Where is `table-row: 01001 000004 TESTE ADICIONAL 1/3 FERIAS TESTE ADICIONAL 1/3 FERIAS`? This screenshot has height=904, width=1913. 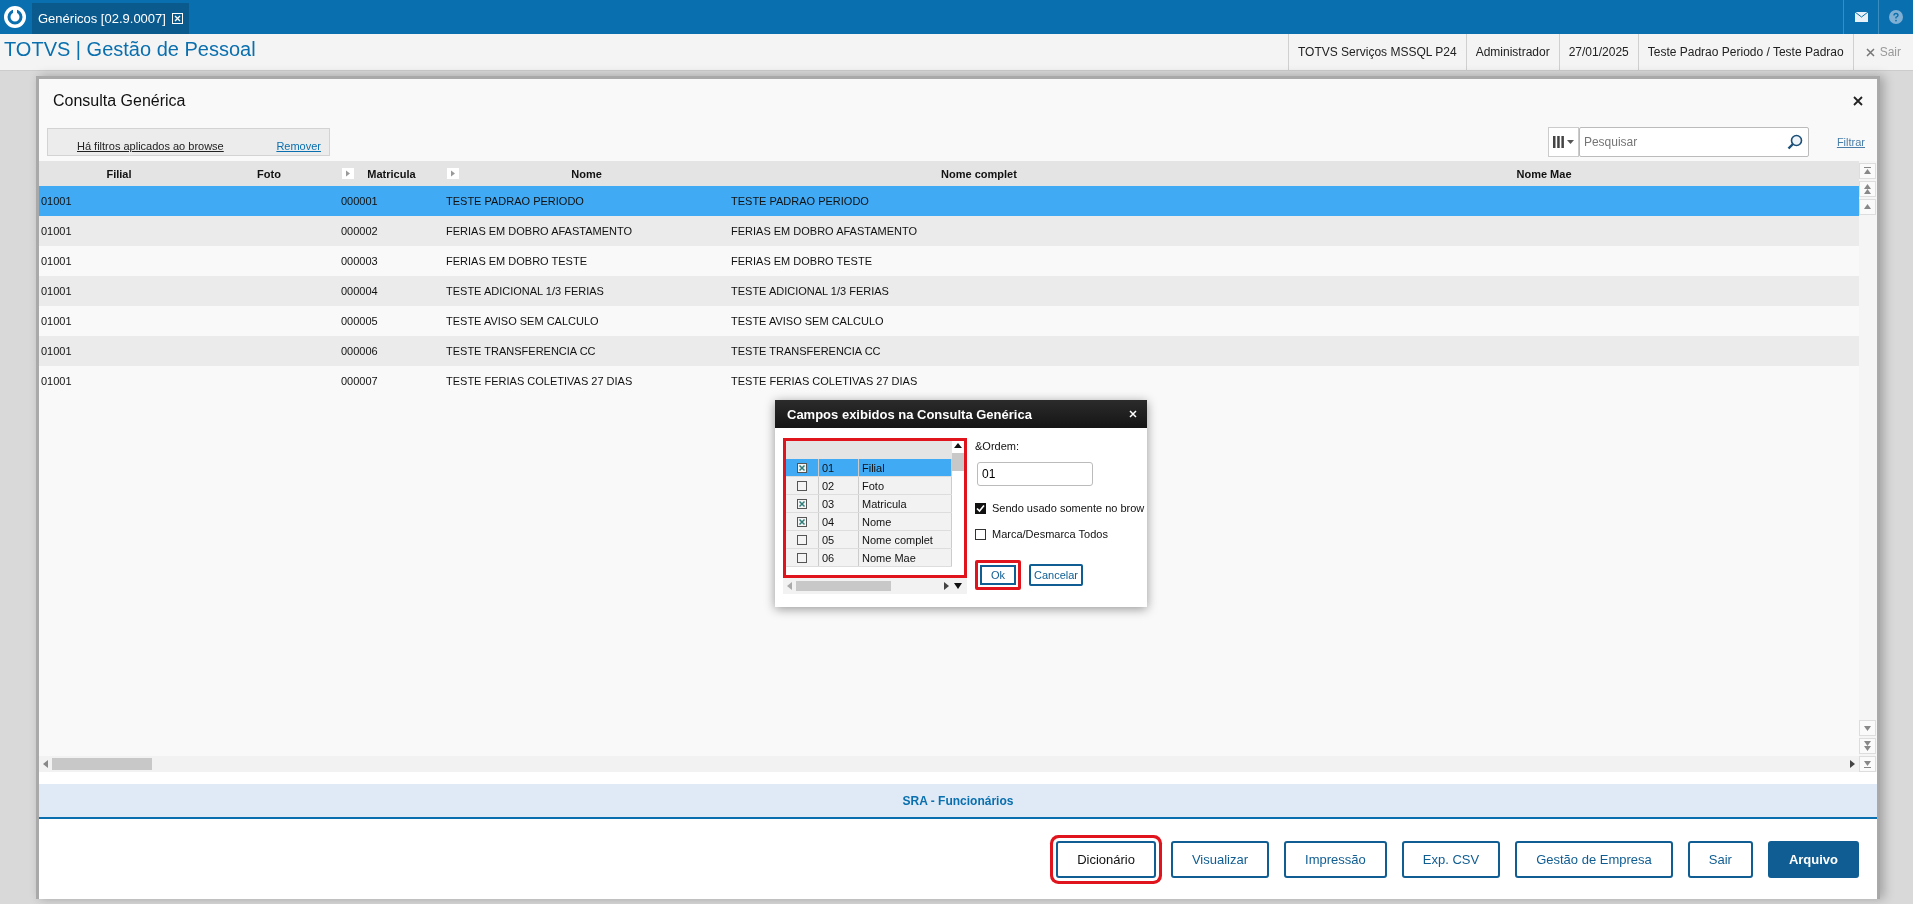
table-row: 01001 000004 TESTE ADICIONAL 1/3 FERIAS TESTE ADICIONAL 1/3 FERIAS is located at coordinates (949, 291).